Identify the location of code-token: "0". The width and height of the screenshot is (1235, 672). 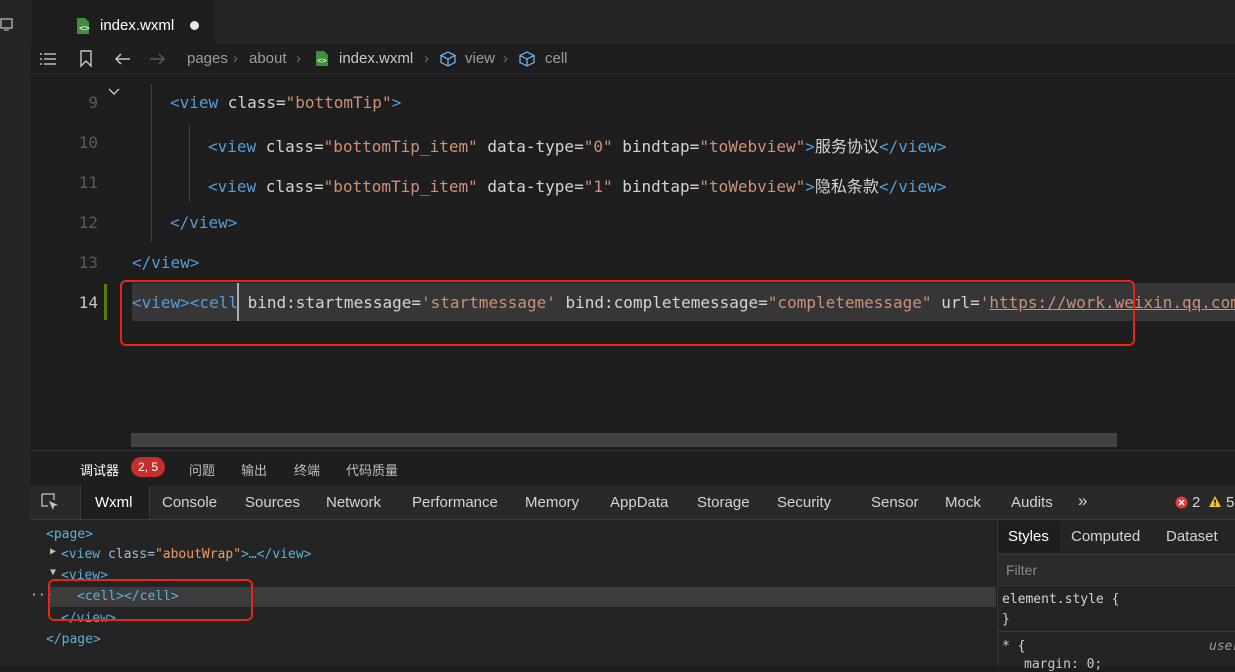
(598, 146).